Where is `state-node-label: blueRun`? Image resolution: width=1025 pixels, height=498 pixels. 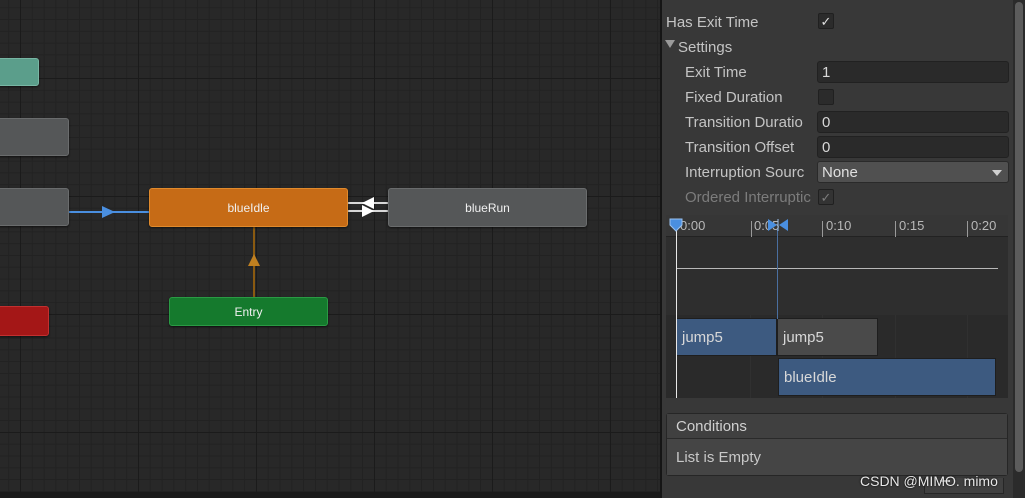 state-node-label: blueRun is located at coordinates (487, 207).